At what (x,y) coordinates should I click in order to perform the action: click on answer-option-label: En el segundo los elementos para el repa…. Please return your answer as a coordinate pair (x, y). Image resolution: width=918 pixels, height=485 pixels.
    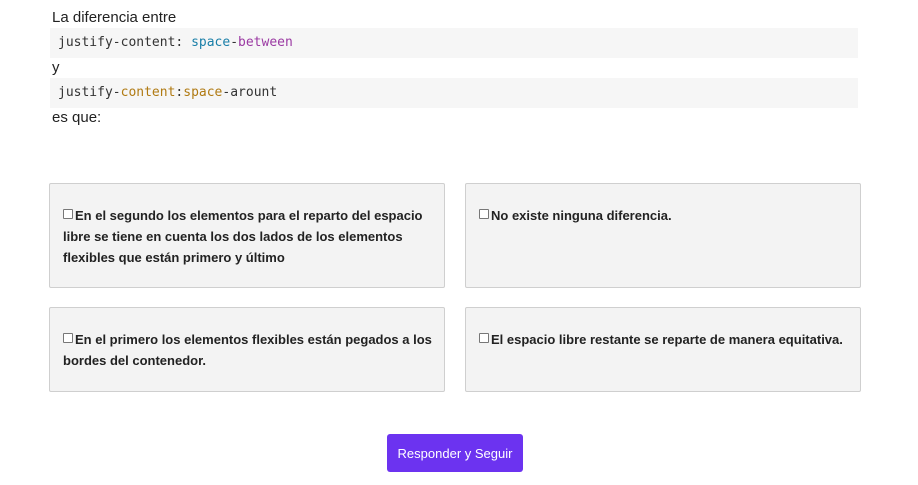
    Looking at the image, I should click on (243, 236).